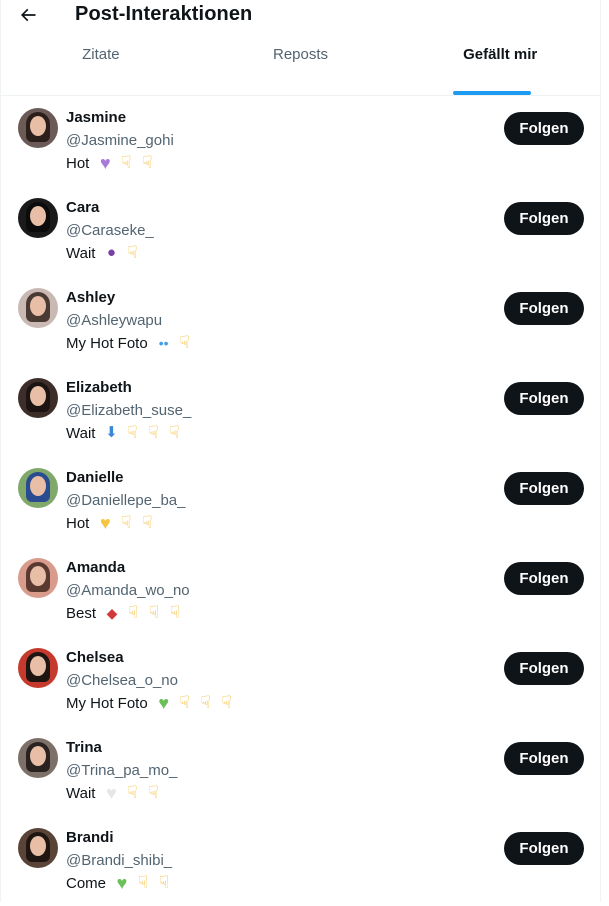 Image resolution: width=609 pixels, height=906 pixels. I want to click on user-row: Brandi @Brandi_shibi_ Come ♥ ☟ ☟ Folgen, so click(300, 861).